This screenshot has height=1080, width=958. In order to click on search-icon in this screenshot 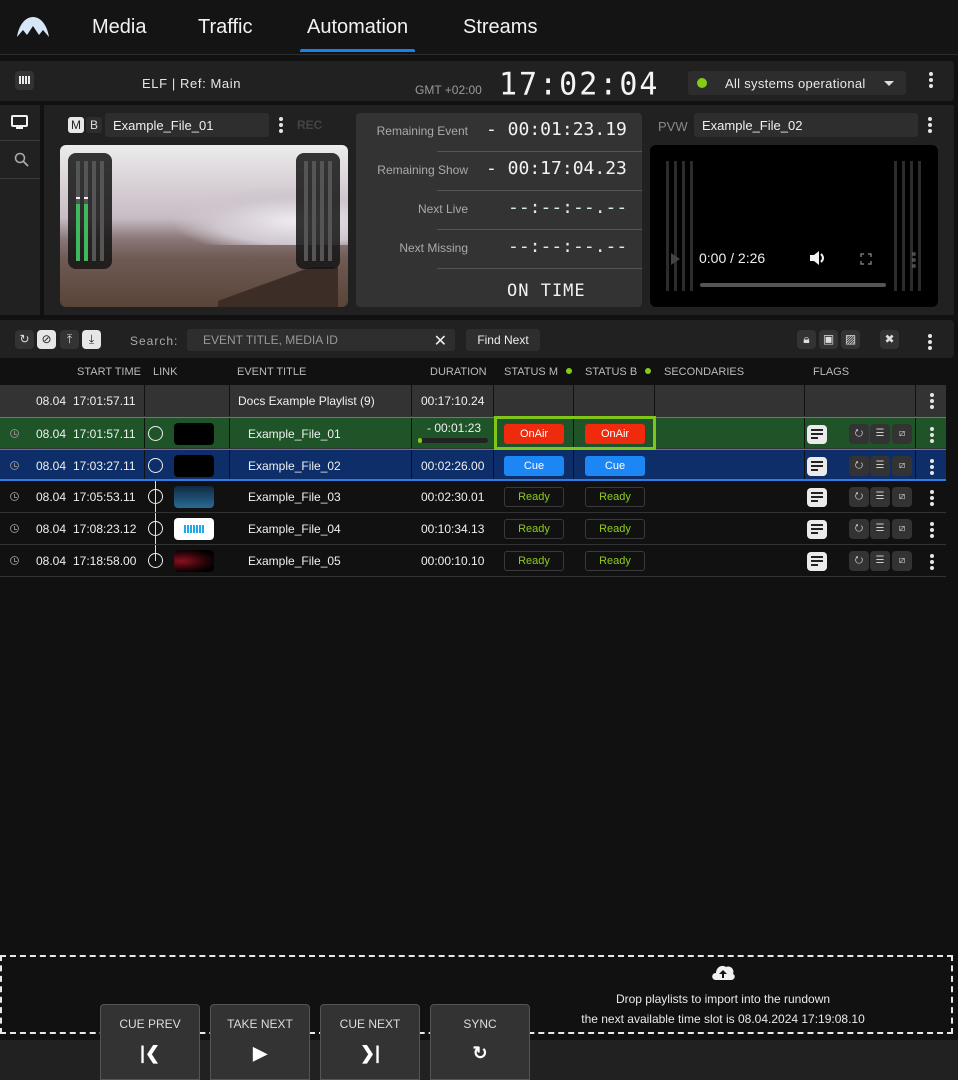, I will do `click(21, 159)`.